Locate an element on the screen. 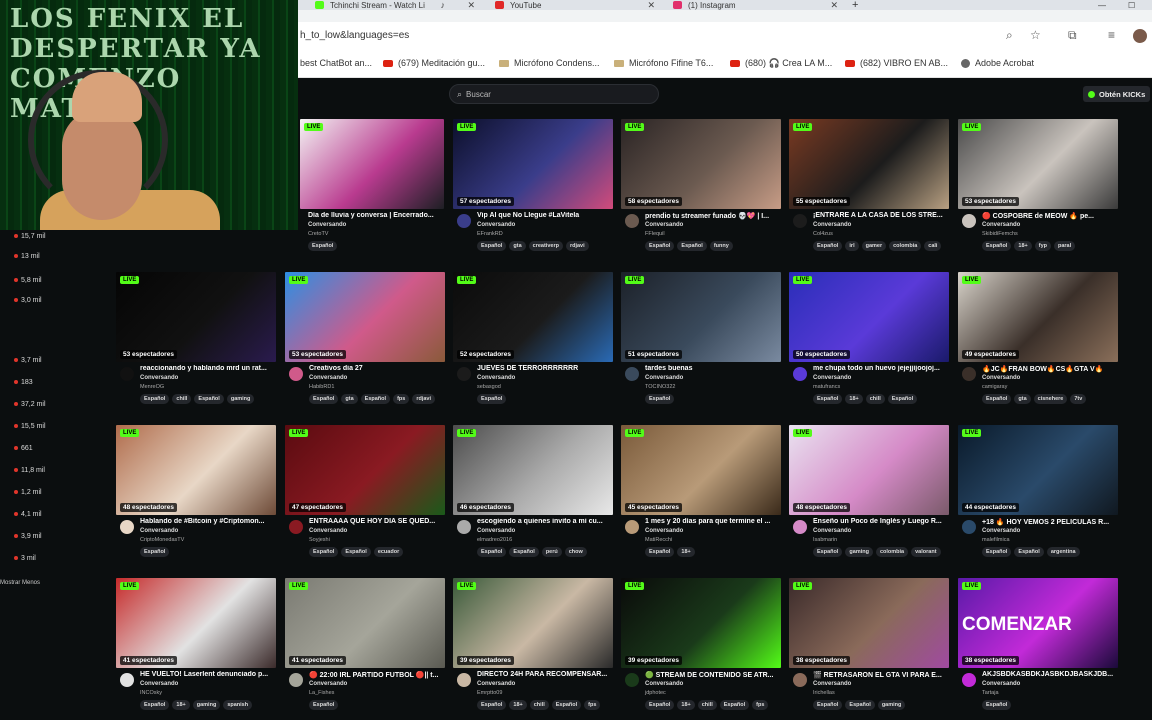 The width and height of the screenshot is (1152, 720). bookmark-star-icon: ☆ is located at coordinates (1035, 35).